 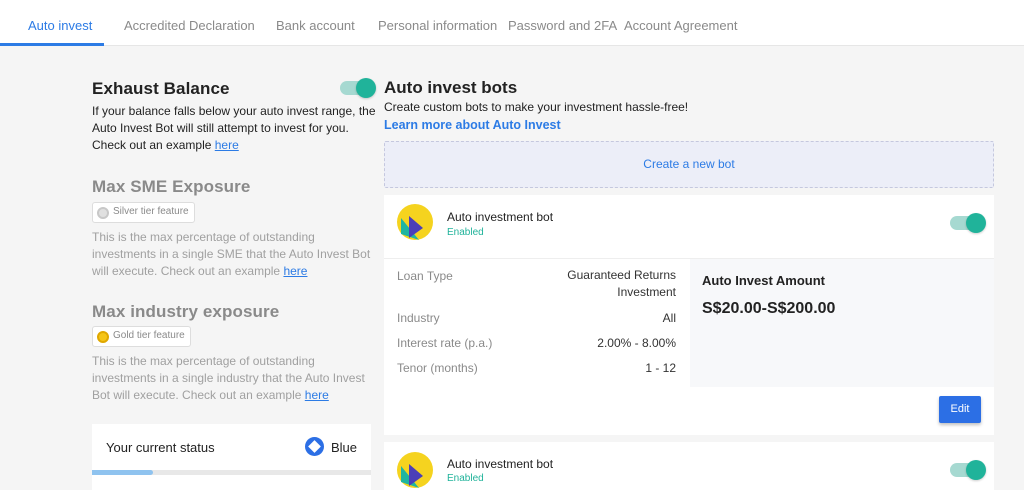 What do you see at coordinates (689, 164) in the screenshot?
I see `create-new-bot-button: Create a new bot` at bounding box center [689, 164].